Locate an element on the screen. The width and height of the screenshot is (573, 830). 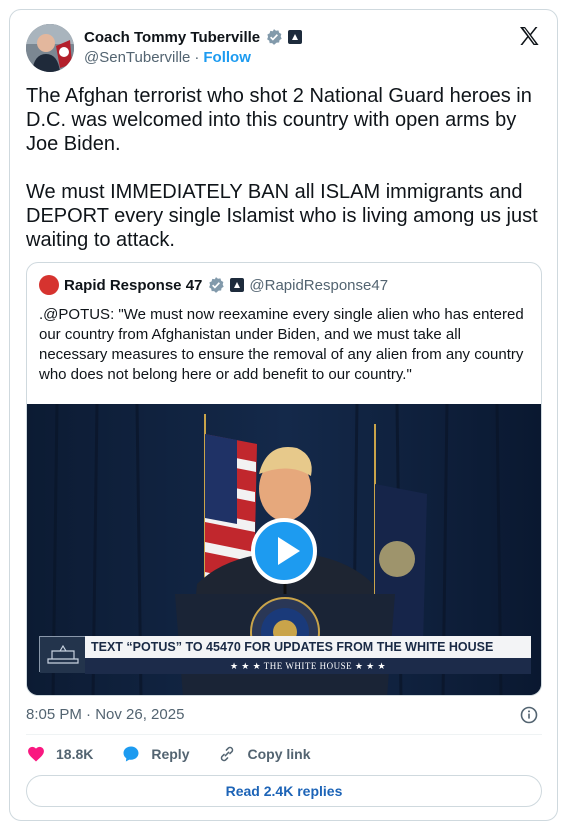
reply-bubble-icon is located at coordinates (131, 754).